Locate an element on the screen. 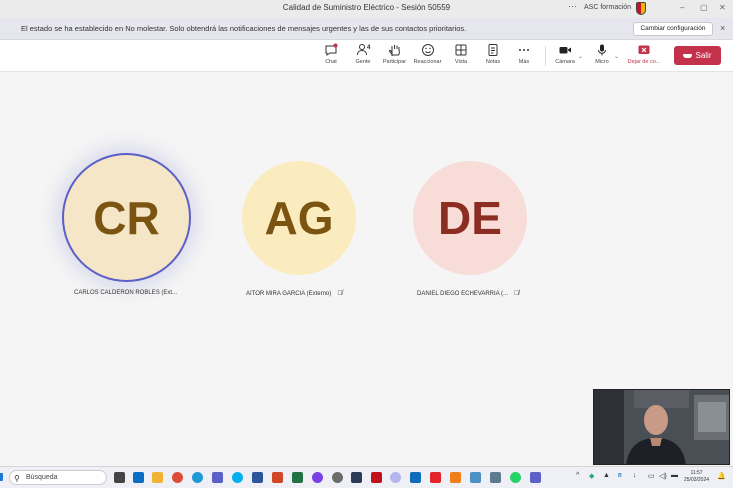 The height and width of the screenshot is (488, 733). file-explorer-icon is located at coordinates (157, 477).